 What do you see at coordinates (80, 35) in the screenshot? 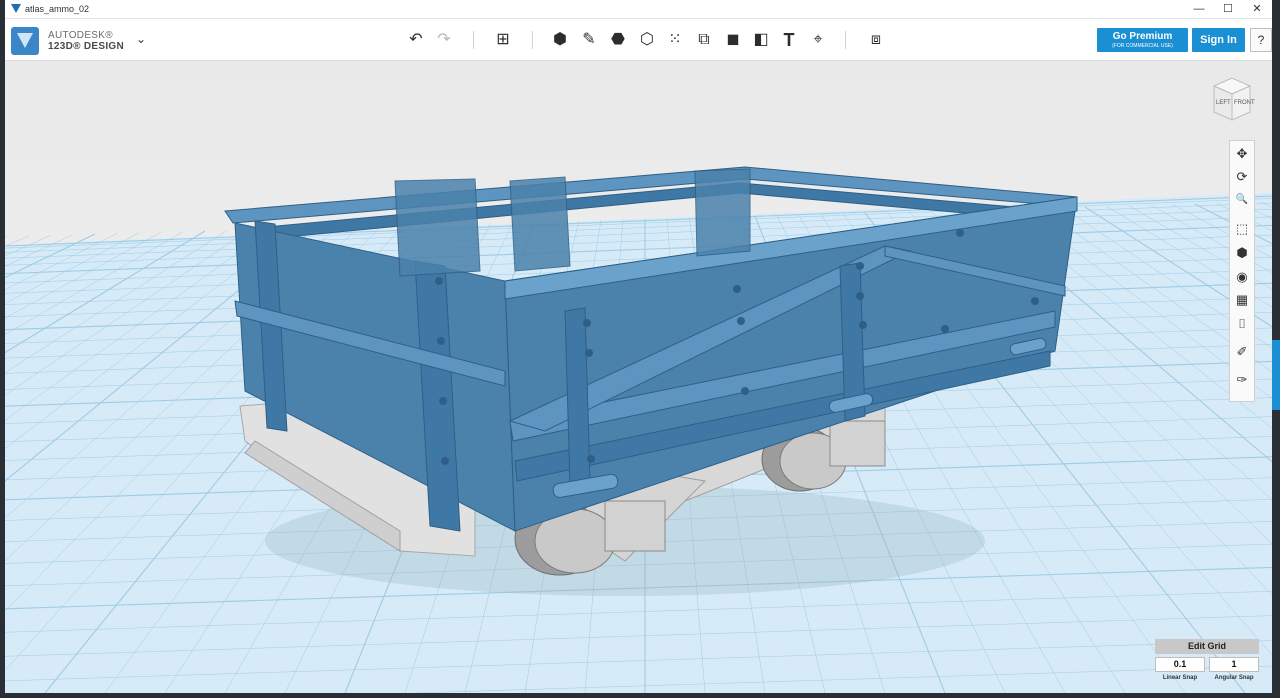
I see `brand-company: AUTODESK®` at bounding box center [80, 35].